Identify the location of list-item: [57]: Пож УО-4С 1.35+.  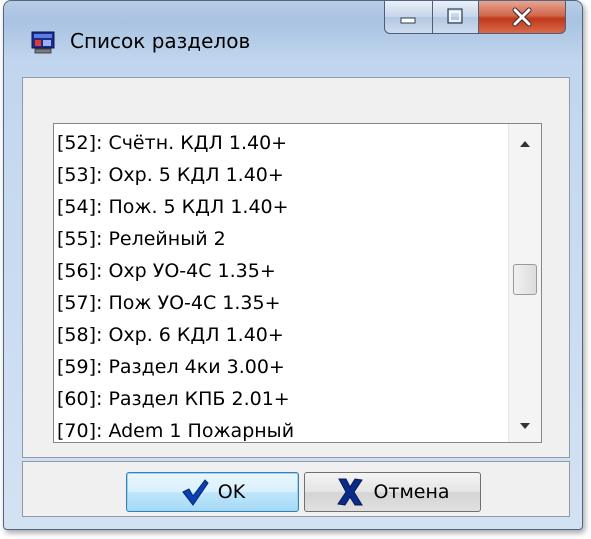
(281, 303).